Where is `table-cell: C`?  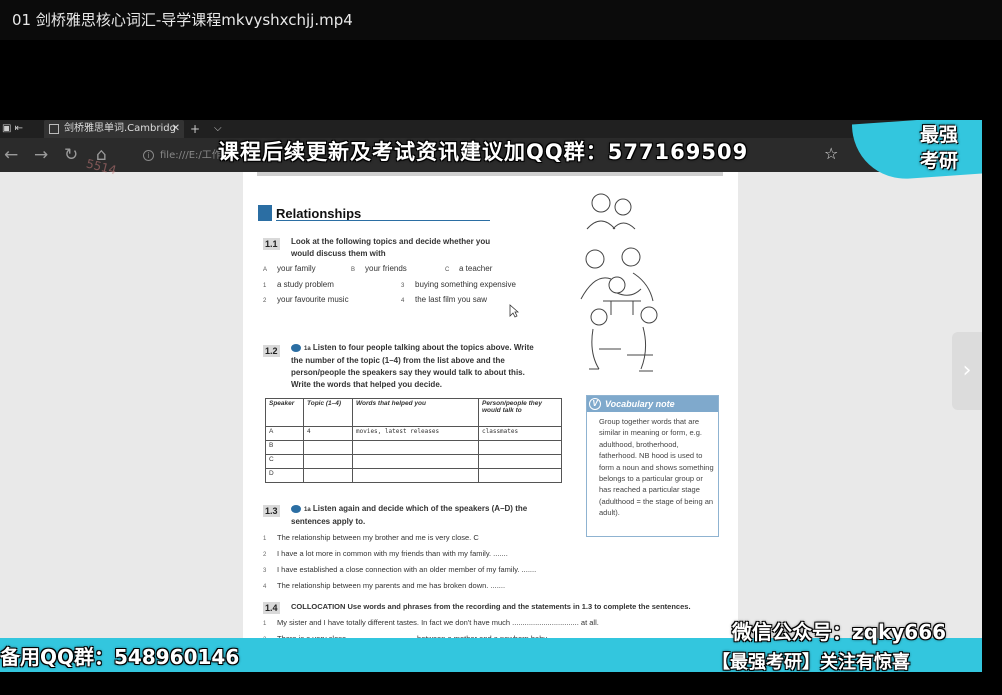
table-cell: C is located at coordinates (284, 461).